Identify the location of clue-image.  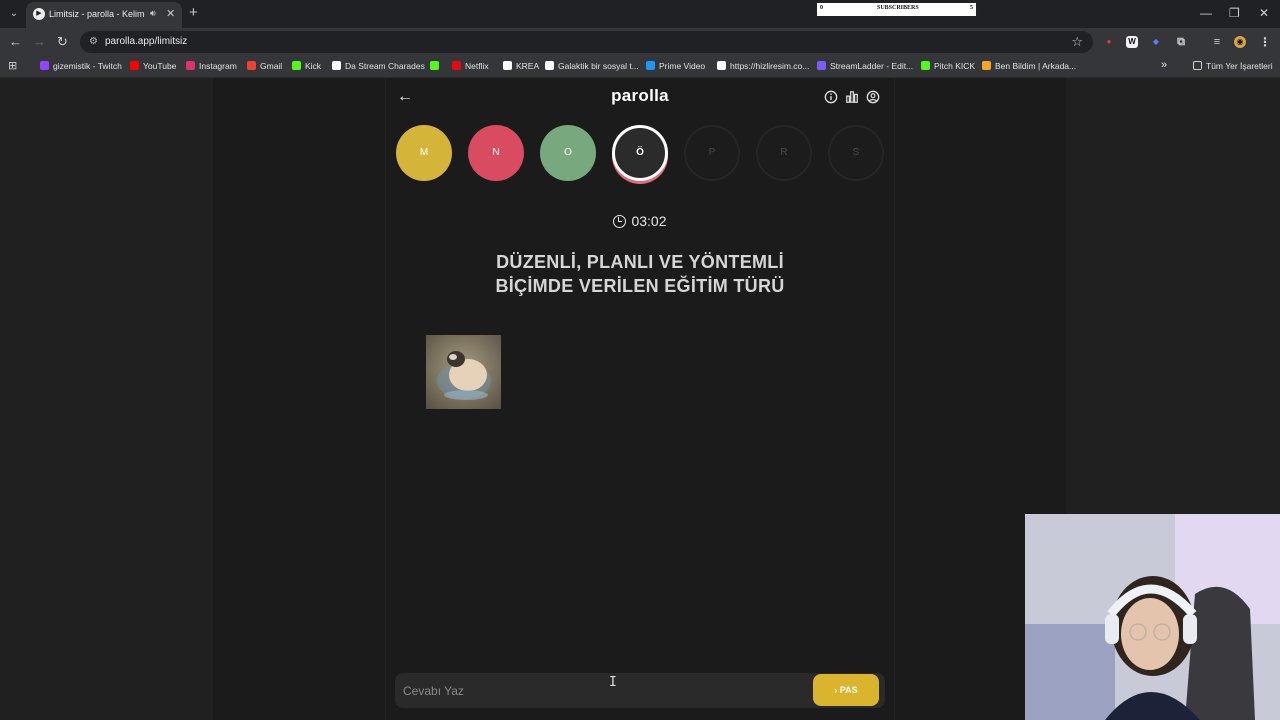
(463, 372).